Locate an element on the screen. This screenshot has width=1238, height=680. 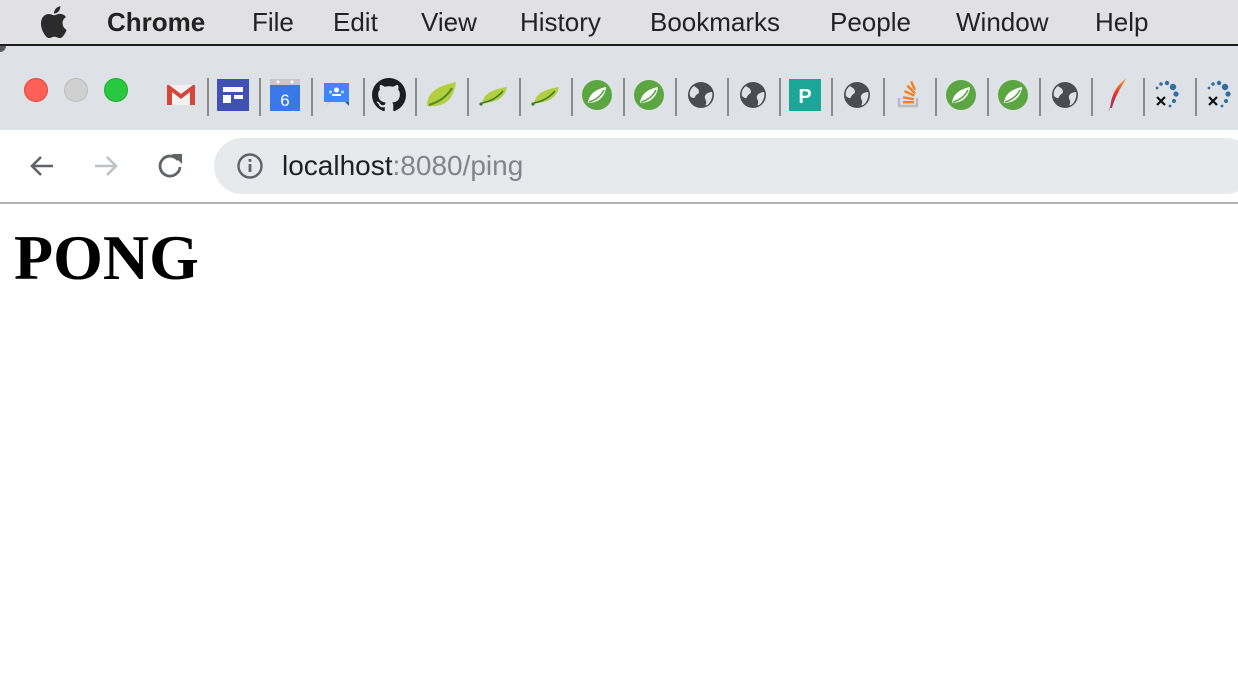
close-window-button is located at coordinates (36, 90).